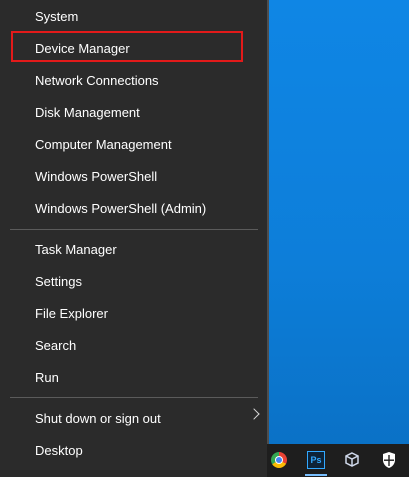  Describe the element at coordinates (58, 281) in the screenshot. I see `menu-item-label: Settings` at that location.